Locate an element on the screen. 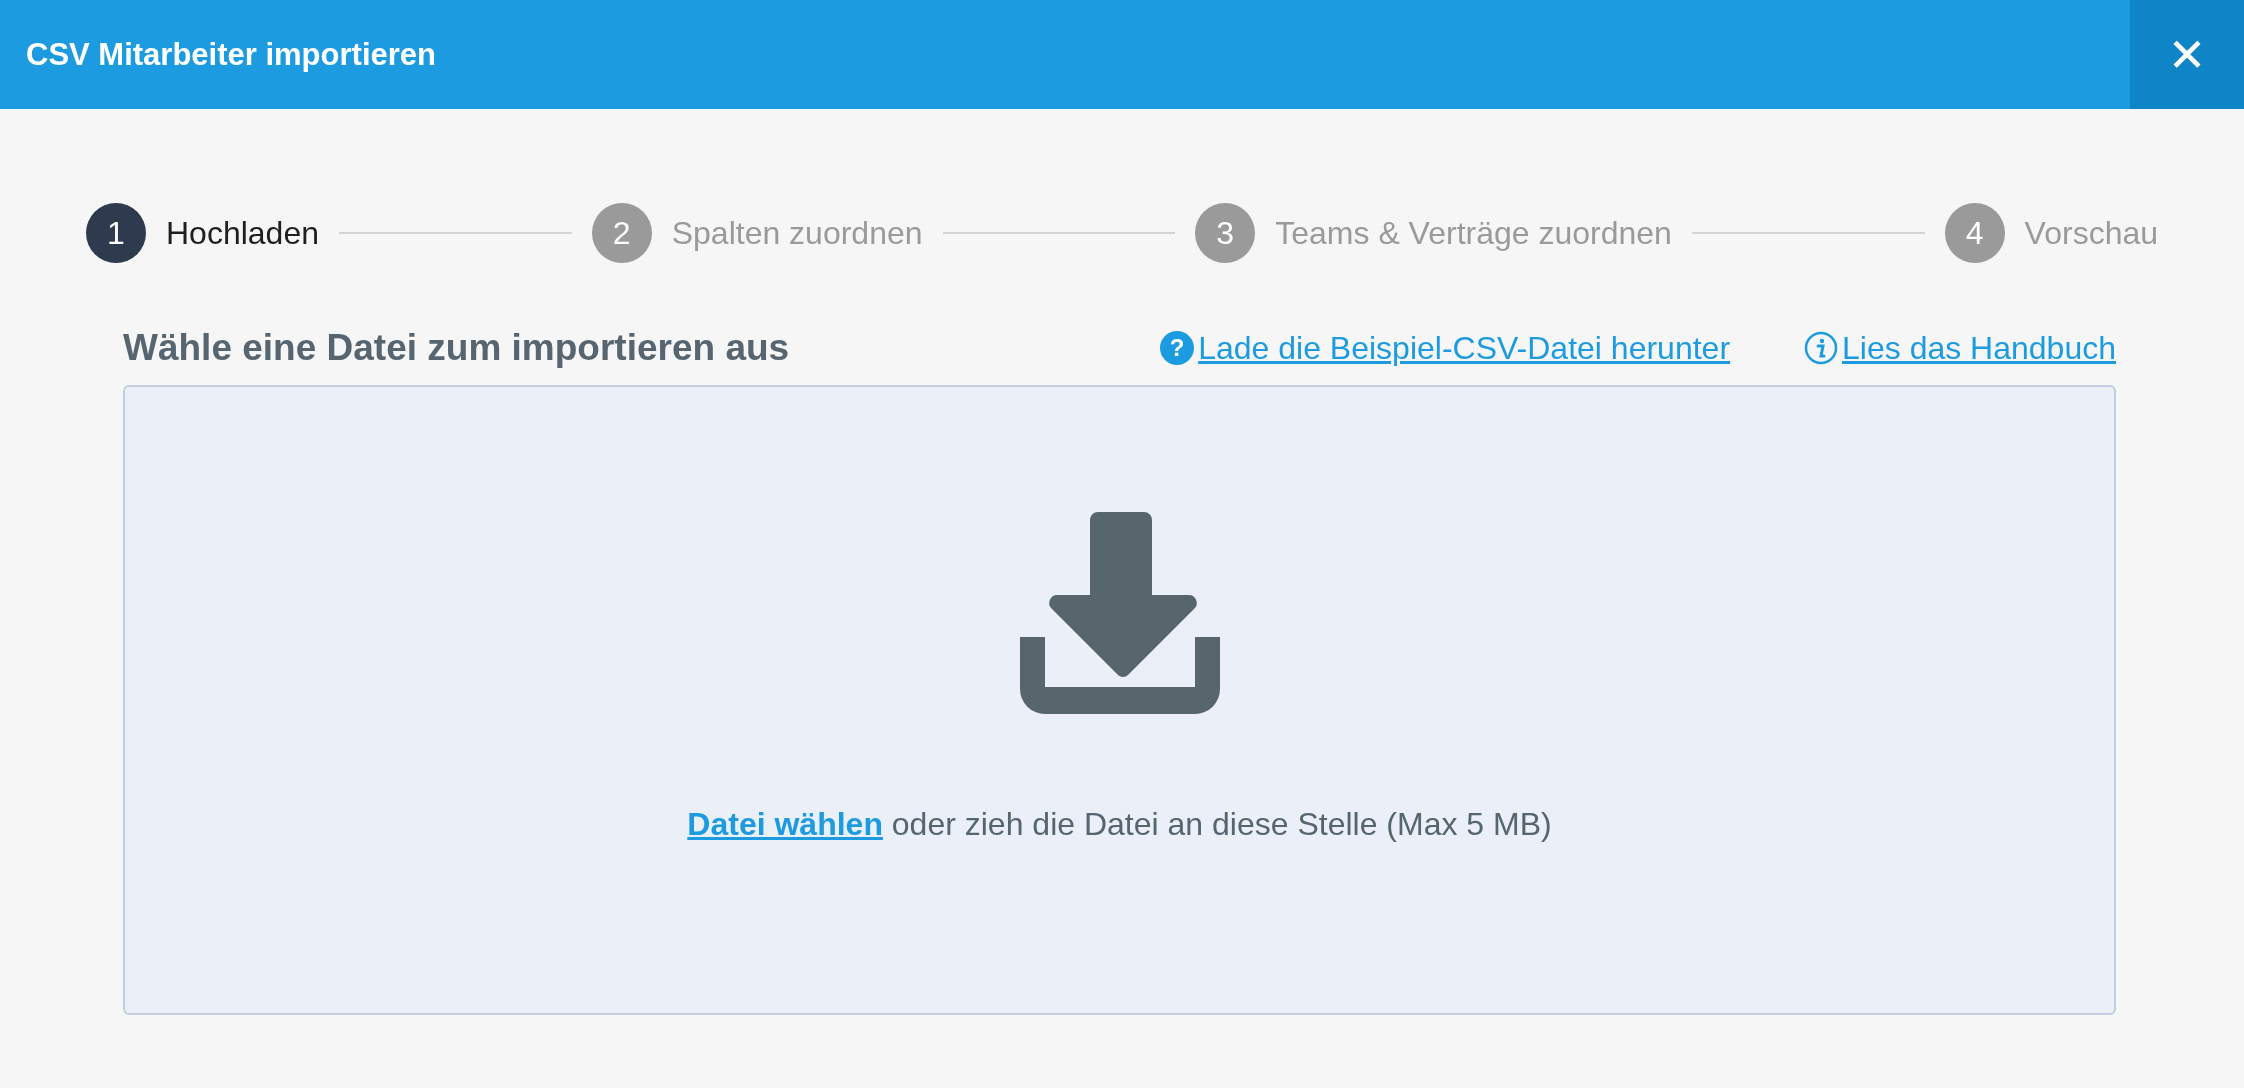 The height and width of the screenshot is (1088, 2244). download-icon is located at coordinates (1119, 613).